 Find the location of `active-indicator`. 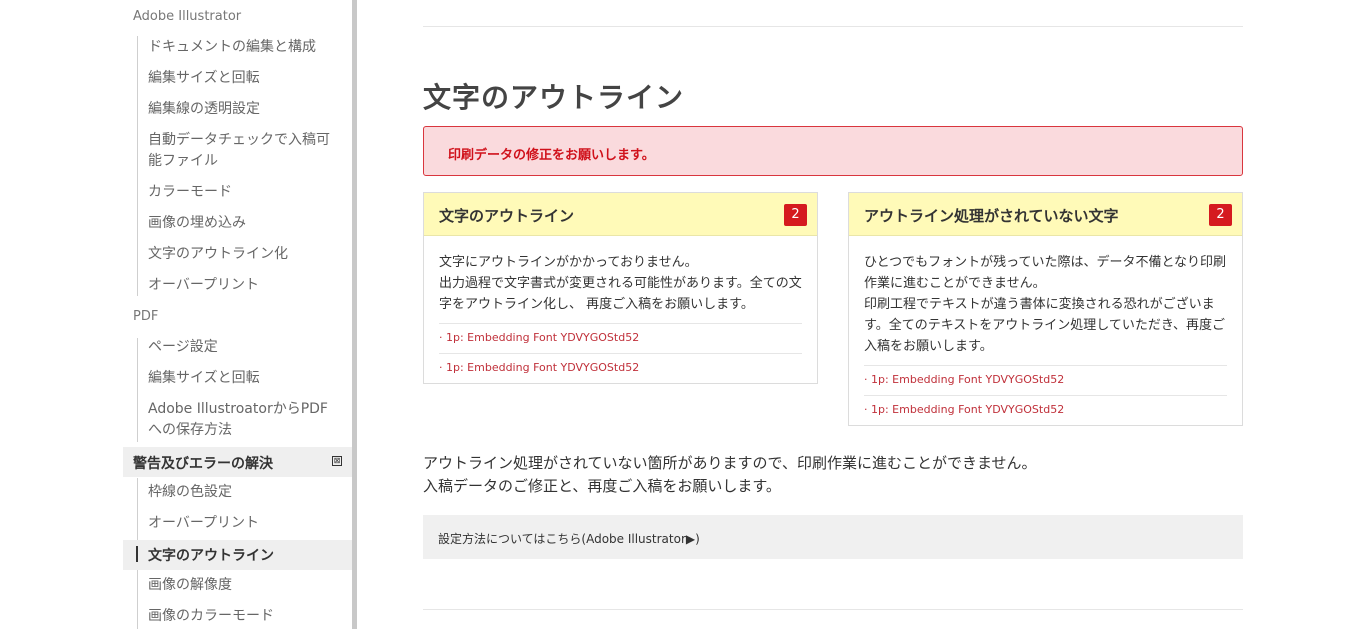

active-indicator is located at coordinates (137, 554).